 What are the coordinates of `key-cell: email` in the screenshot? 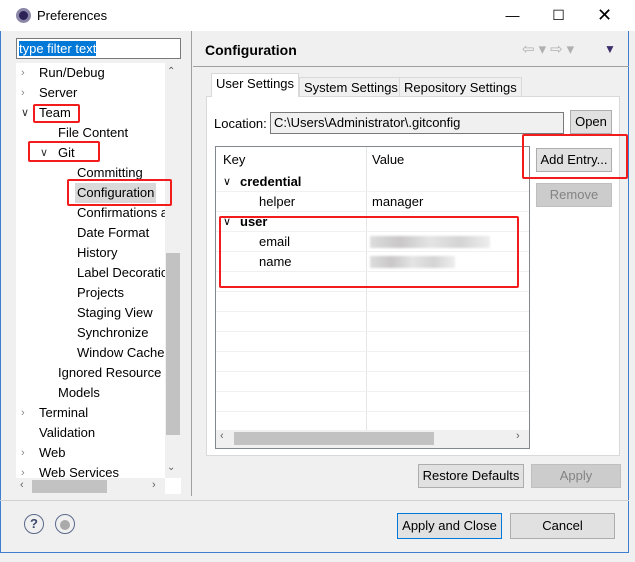 It's located at (275, 241).